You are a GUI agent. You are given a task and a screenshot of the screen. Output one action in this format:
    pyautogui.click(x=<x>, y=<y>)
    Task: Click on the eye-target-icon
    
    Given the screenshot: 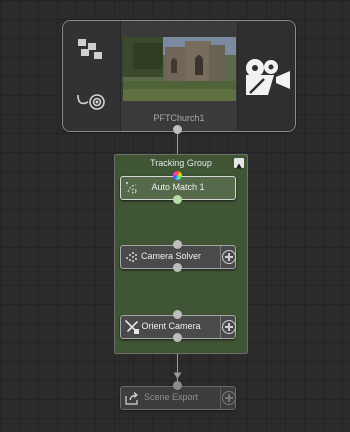 What is the action you would take?
    pyautogui.click(x=92, y=102)
    